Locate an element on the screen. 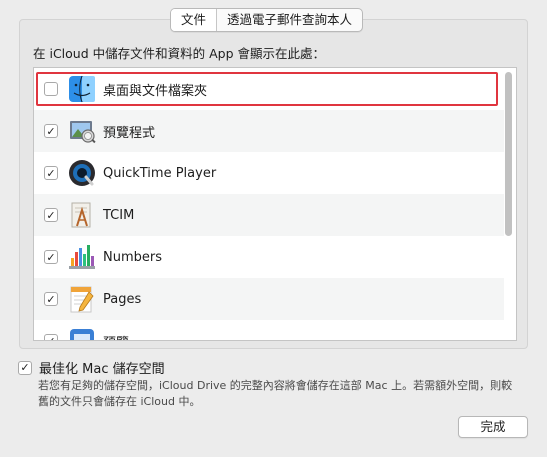 The width and height of the screenshot is (547, 457). app-name: TCIM is located at coordinates (119, 215).